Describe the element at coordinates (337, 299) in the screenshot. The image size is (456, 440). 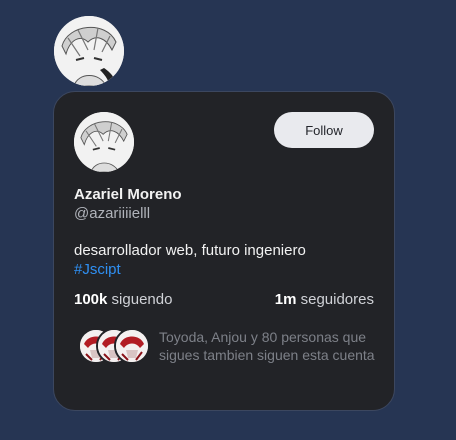
I see `followers-label: seguidores` at that location.